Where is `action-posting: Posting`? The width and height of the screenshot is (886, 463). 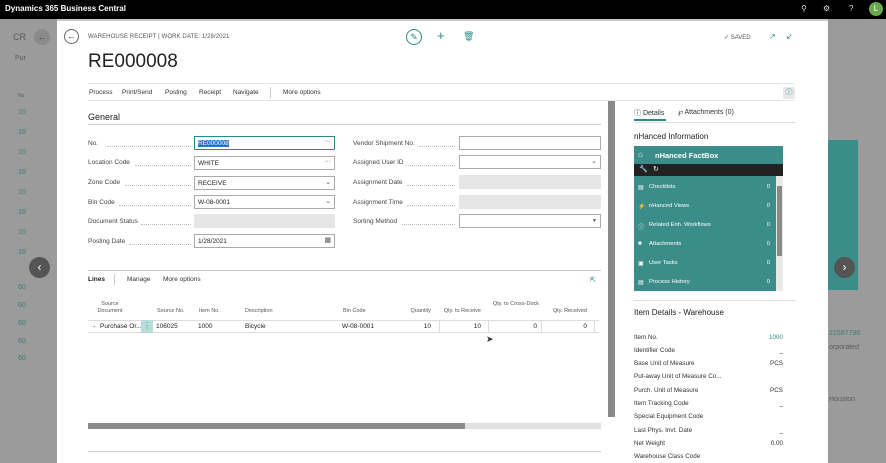
action-posting: Posting is located at coordinates (176, 92).